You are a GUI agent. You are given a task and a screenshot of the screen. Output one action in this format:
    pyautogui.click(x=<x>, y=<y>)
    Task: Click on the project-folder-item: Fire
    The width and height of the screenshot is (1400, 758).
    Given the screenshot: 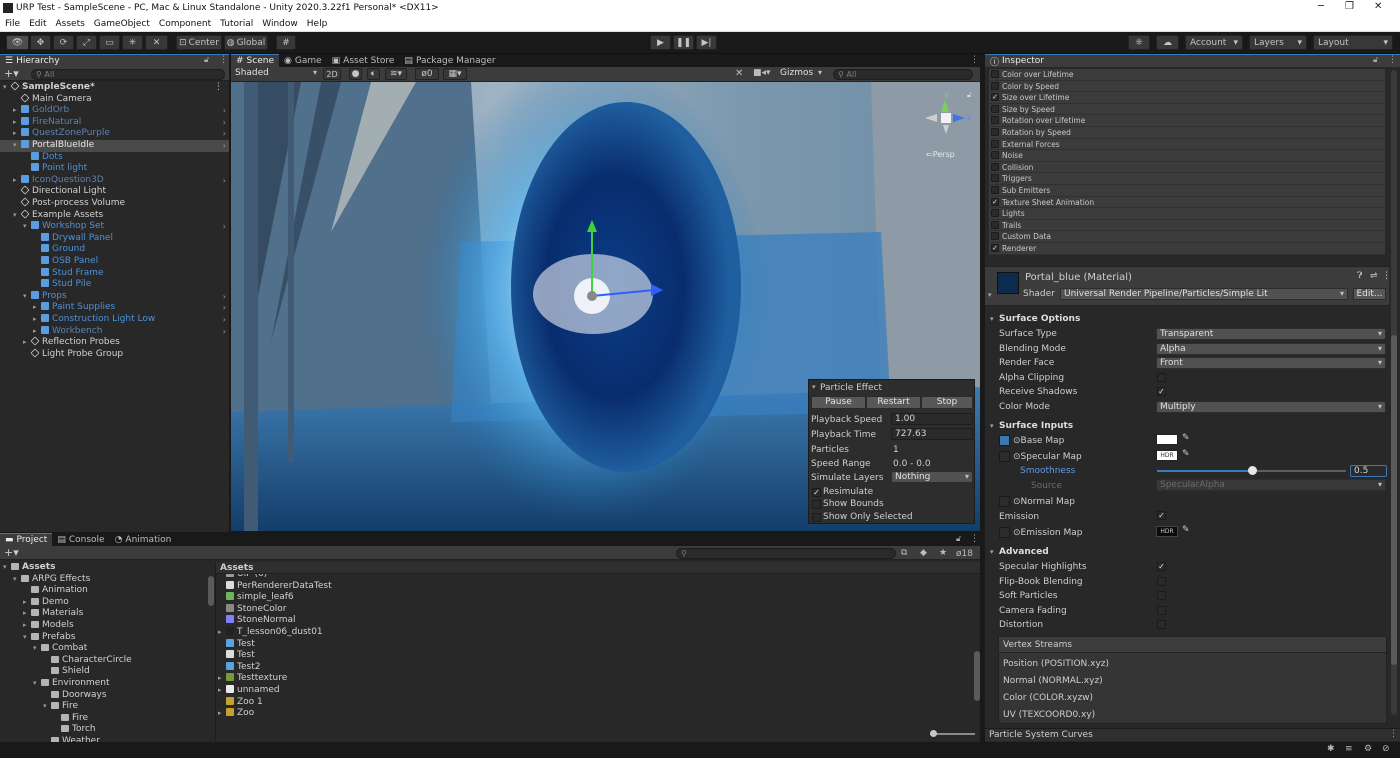 What is the action you would take?
    pyautogui.click(x=104, y=719)
    